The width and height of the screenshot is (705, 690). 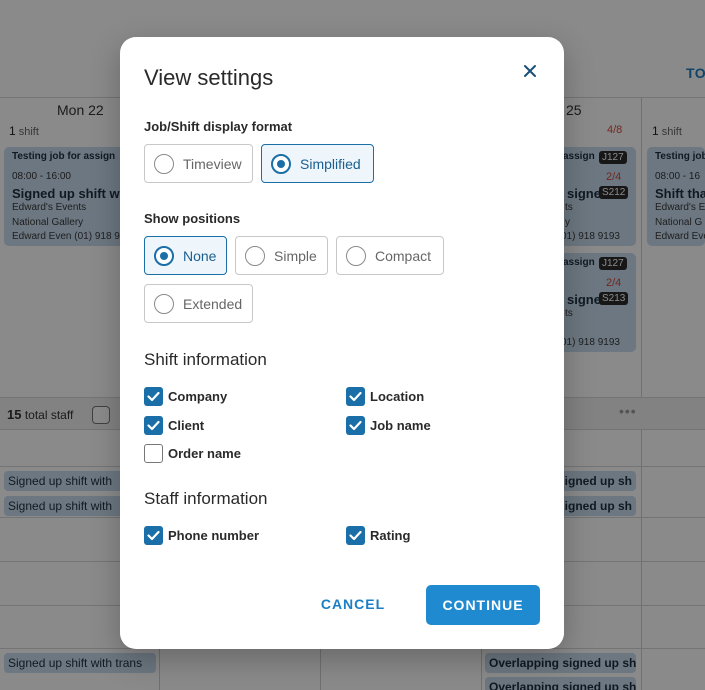 I want to click on checkbox-unchecked, so click(x=153, y=453).